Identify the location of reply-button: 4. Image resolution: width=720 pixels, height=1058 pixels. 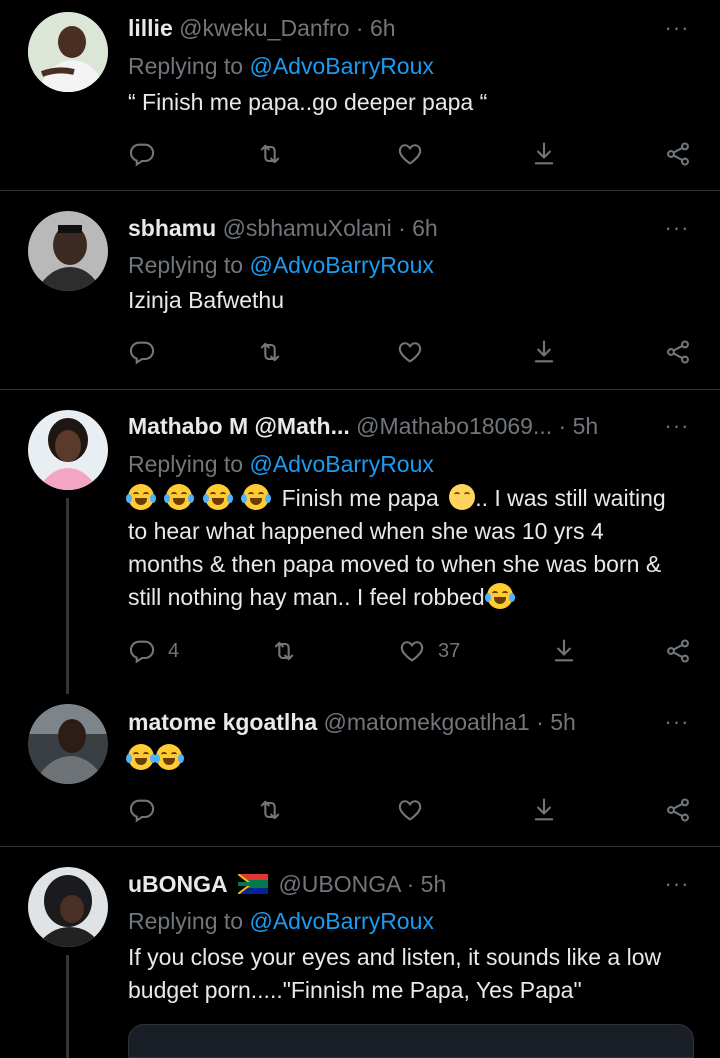
(153, 651).